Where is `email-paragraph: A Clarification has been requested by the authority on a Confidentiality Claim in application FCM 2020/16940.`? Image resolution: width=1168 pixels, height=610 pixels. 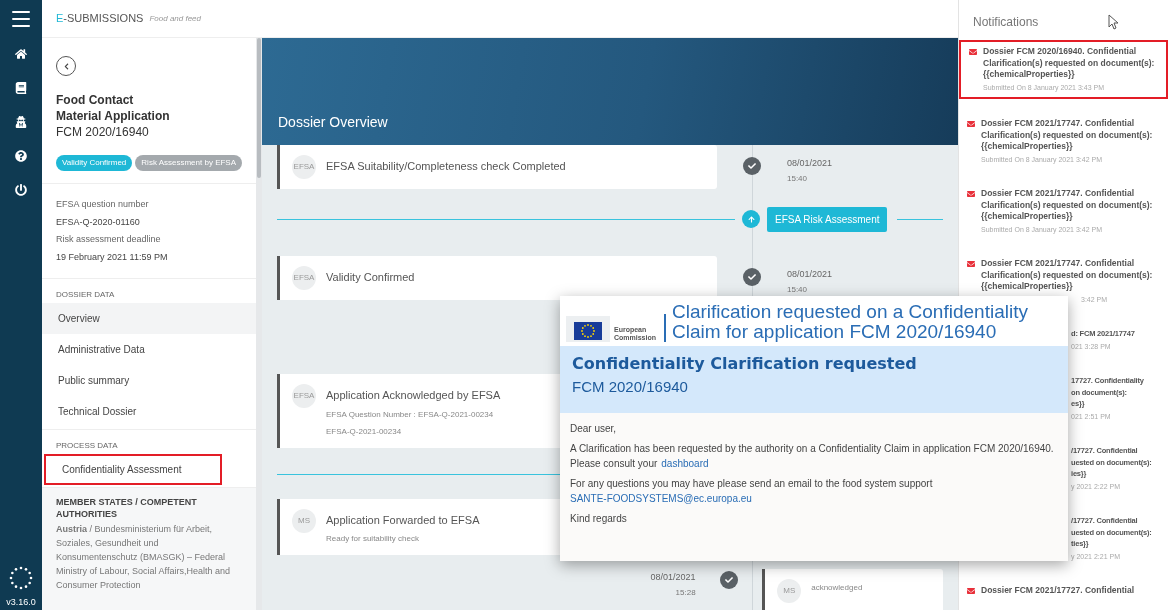 email-paragraph: A Clarification has been requested by the authority on a Confidentiality Claim in application FCM 2020/16940. is located at coordinates (812, 448).